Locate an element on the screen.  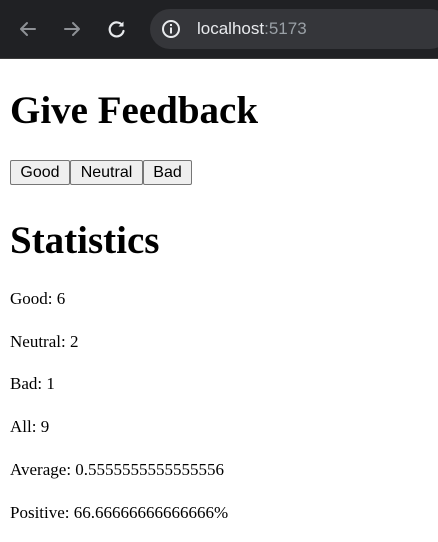
reload-button is located at coordinates (117, 29).